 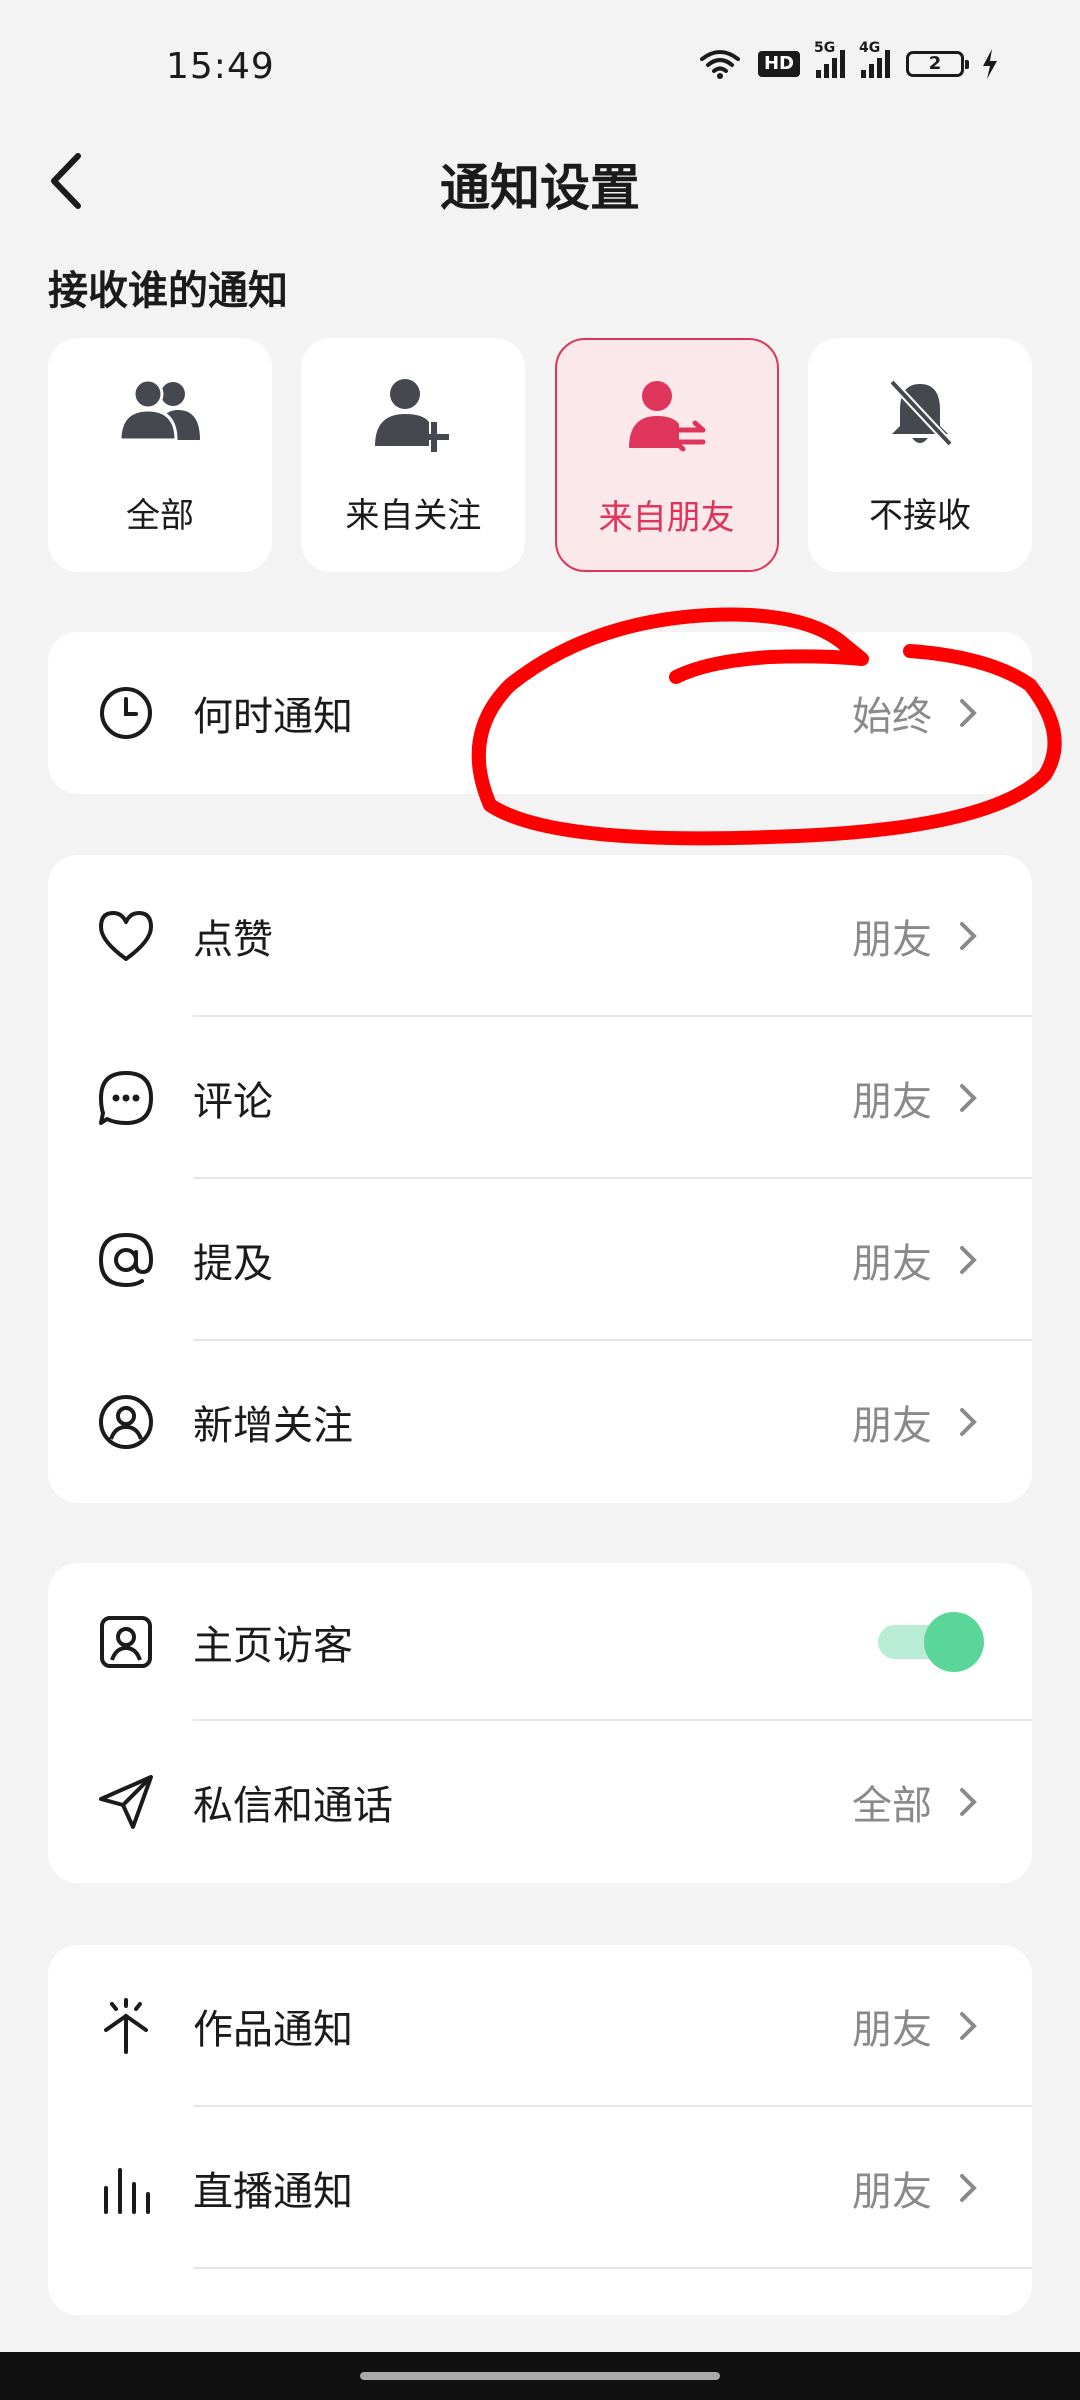 What do you see at coordinates (126, 936) in the screenshot?
I see `heart-icon` at bounding box center [126, 936].